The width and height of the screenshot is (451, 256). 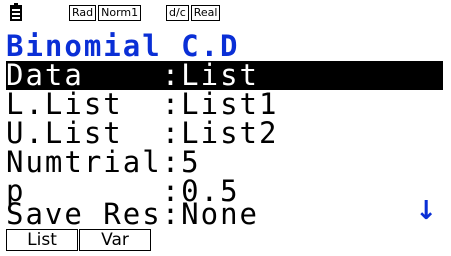 What do you see at coordinates (426, 211) in the screenshot?
I see `scroll-down-icon: ↓` at bounding box center [426, 211].